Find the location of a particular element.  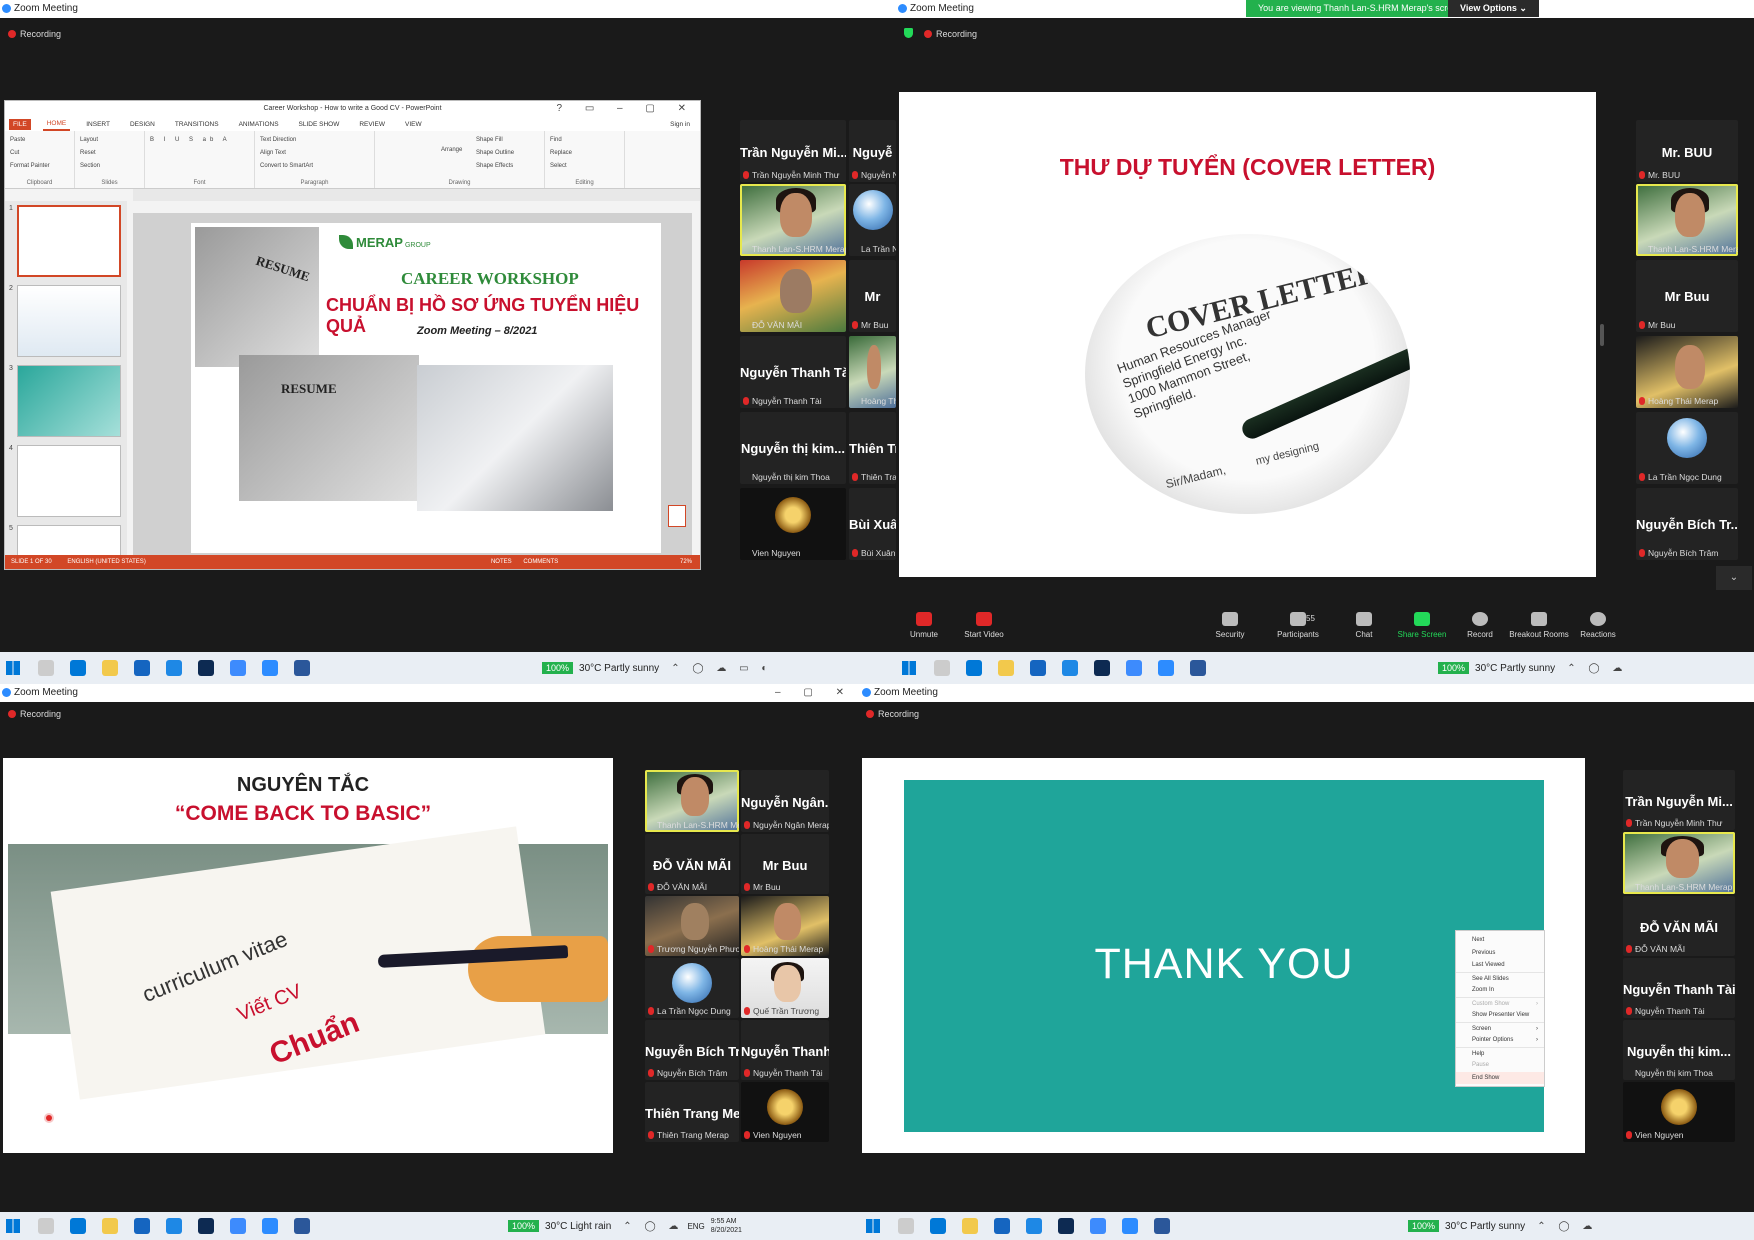

ppt-window-controls: ? ▭ – ▢ ✕ is located at coordinates (626, 109).